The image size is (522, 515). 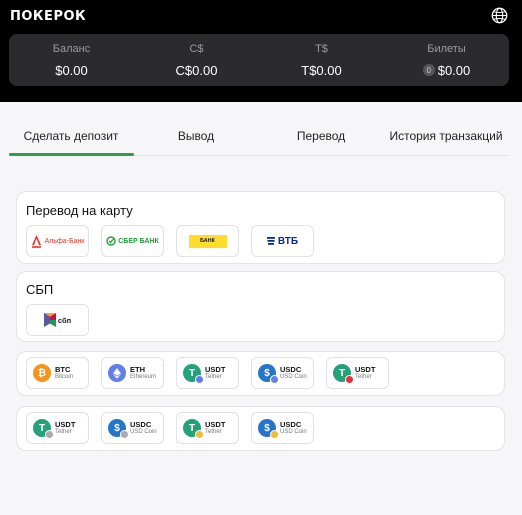 What do you see at coordinates (446, 48) in the screenshot?
I see `tickets-label: Билеты` at bounding box center [446, 48].